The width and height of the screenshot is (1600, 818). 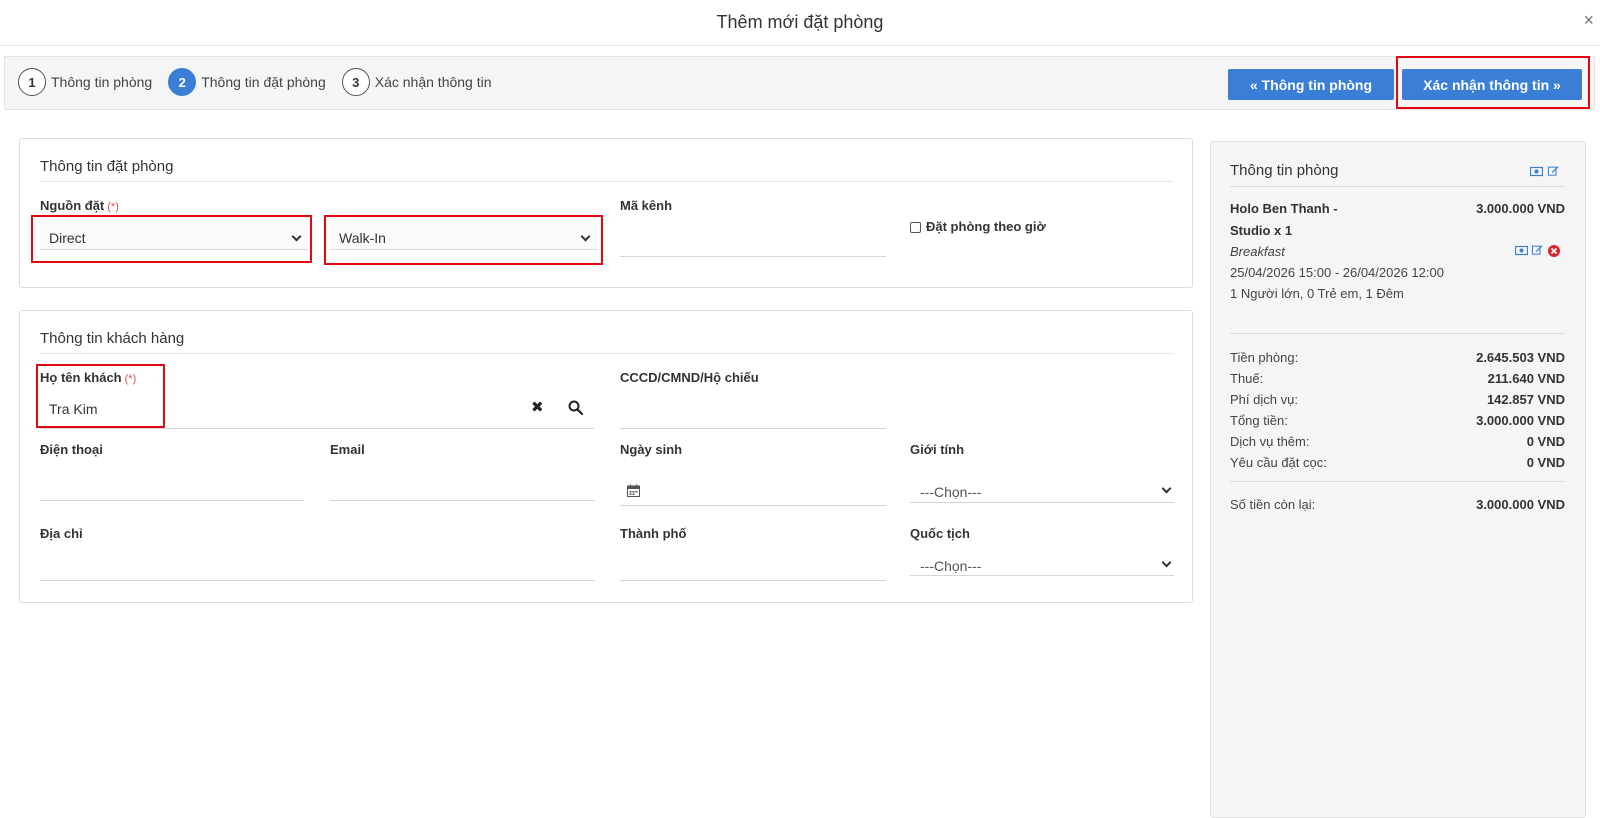 What do you see at coordinates (753, 580) in the screenshot?
I see `city-input` at bounding box center [753, 580].